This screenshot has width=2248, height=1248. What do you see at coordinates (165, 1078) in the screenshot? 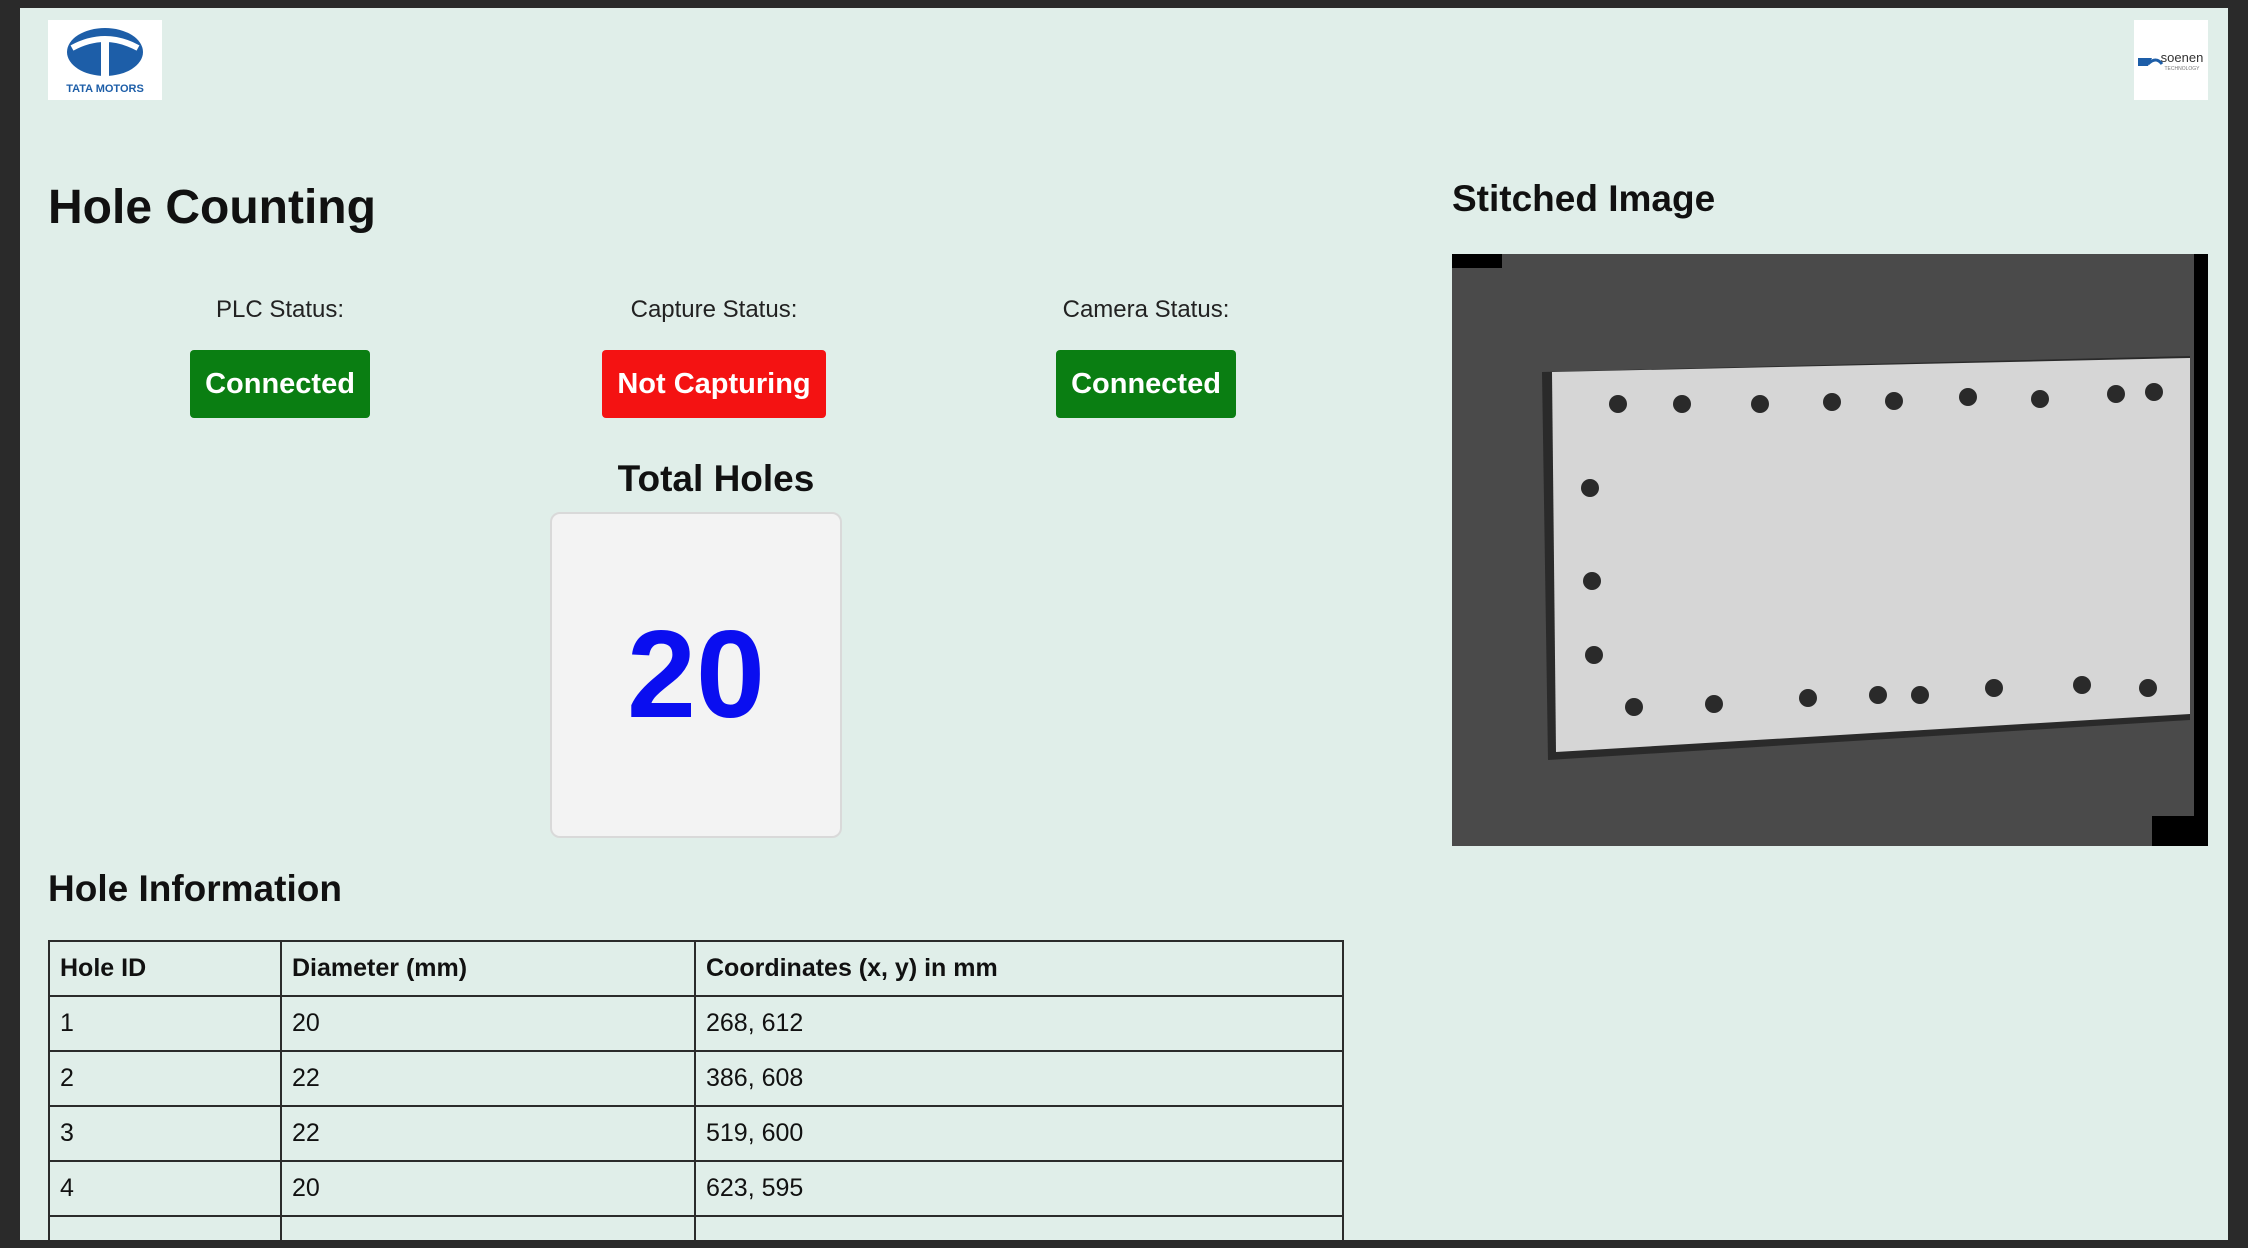
I see `hole-id-cell: 2` at bounding box center [165, 1078].